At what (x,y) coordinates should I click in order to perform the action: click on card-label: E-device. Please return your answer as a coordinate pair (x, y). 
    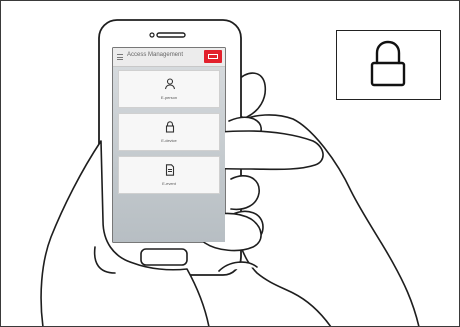
    Looking at the image, I should click on (169, 140).